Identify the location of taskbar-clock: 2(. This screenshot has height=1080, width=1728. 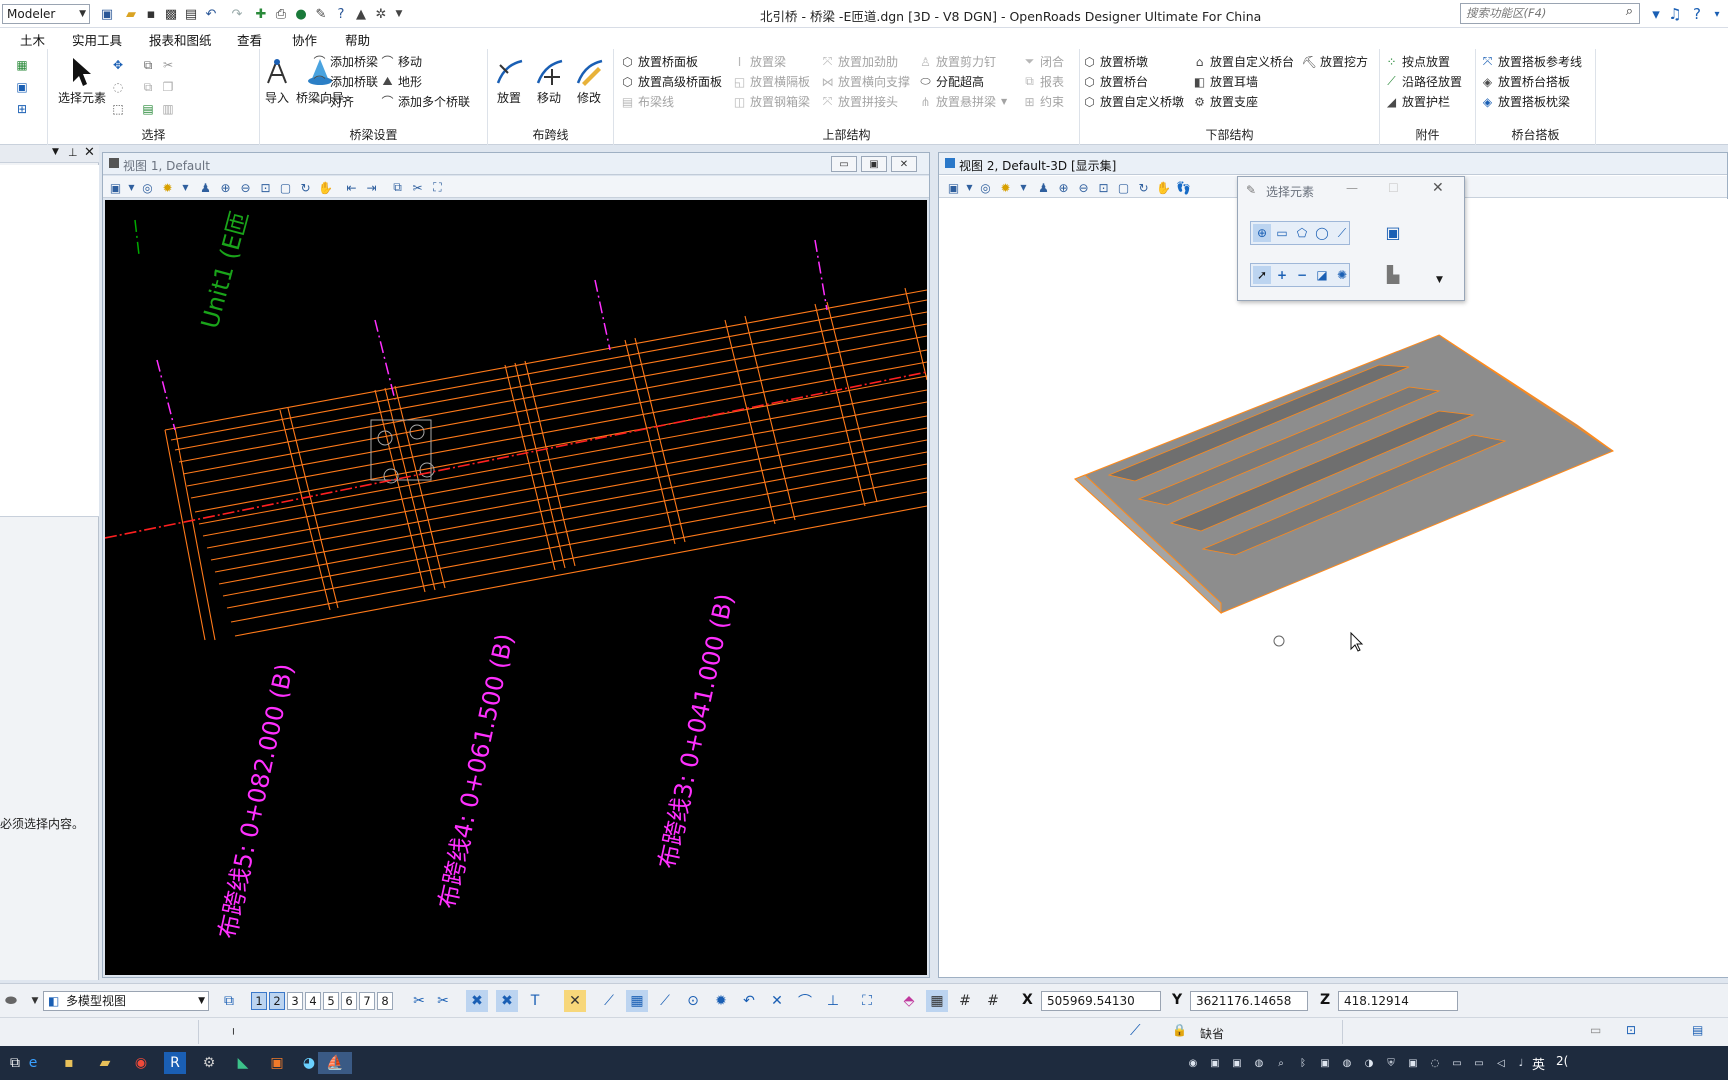
(1562, 1061).